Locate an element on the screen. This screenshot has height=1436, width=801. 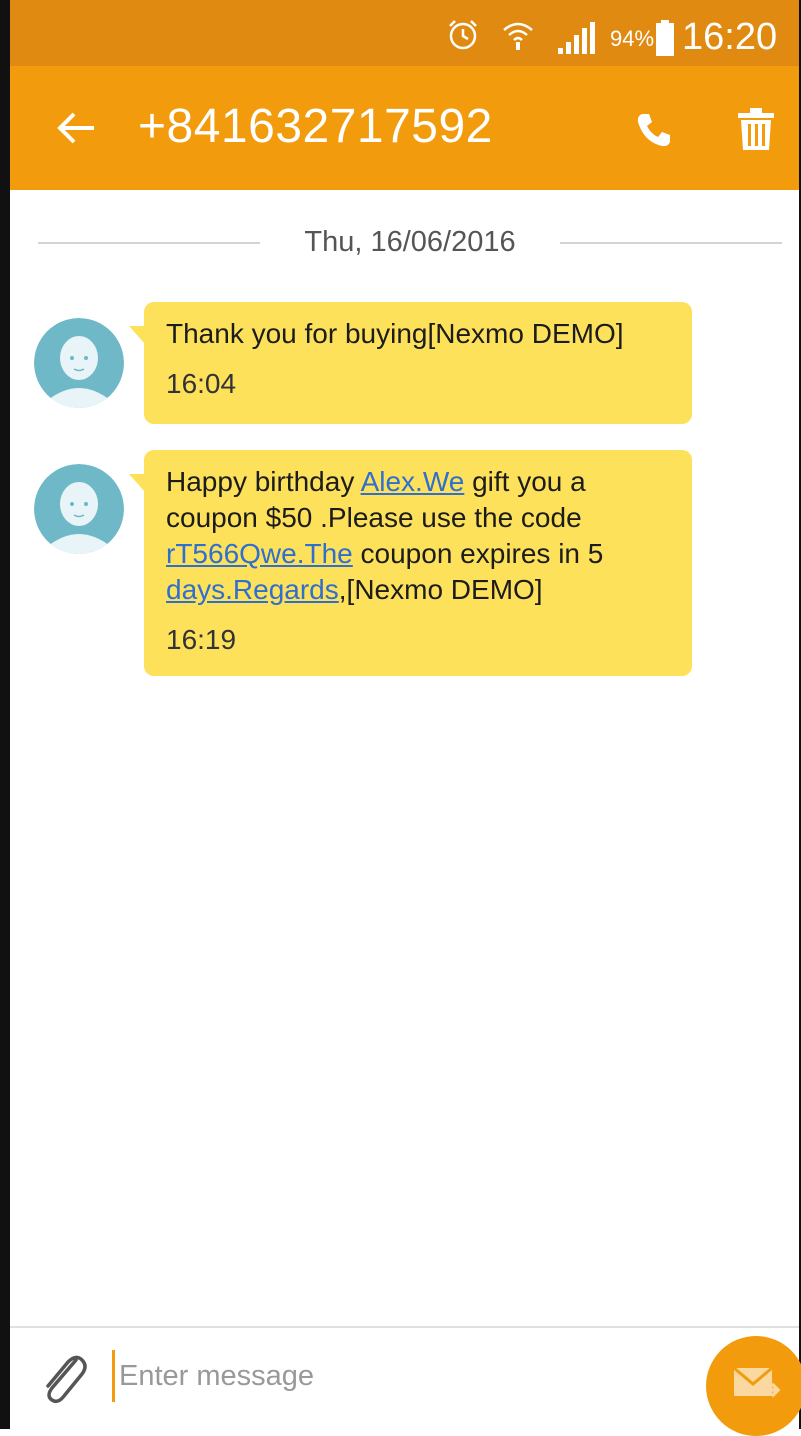
message-input is located at coordinates (396, 1376).